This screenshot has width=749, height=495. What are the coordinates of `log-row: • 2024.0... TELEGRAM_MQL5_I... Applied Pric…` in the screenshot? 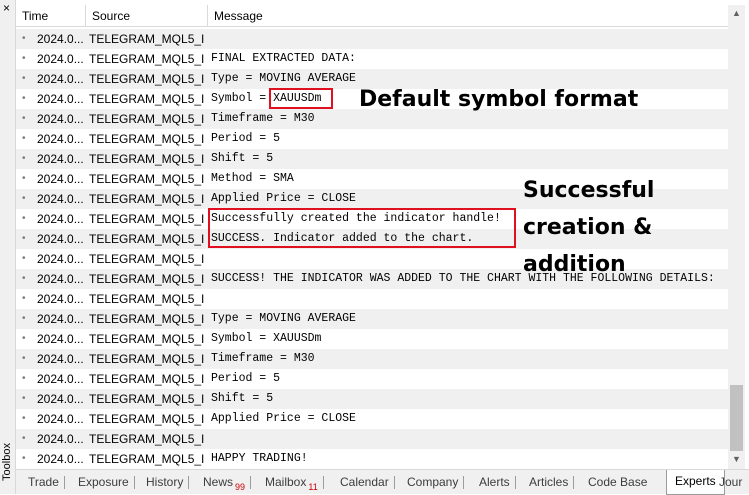 It's located at (372, 419).